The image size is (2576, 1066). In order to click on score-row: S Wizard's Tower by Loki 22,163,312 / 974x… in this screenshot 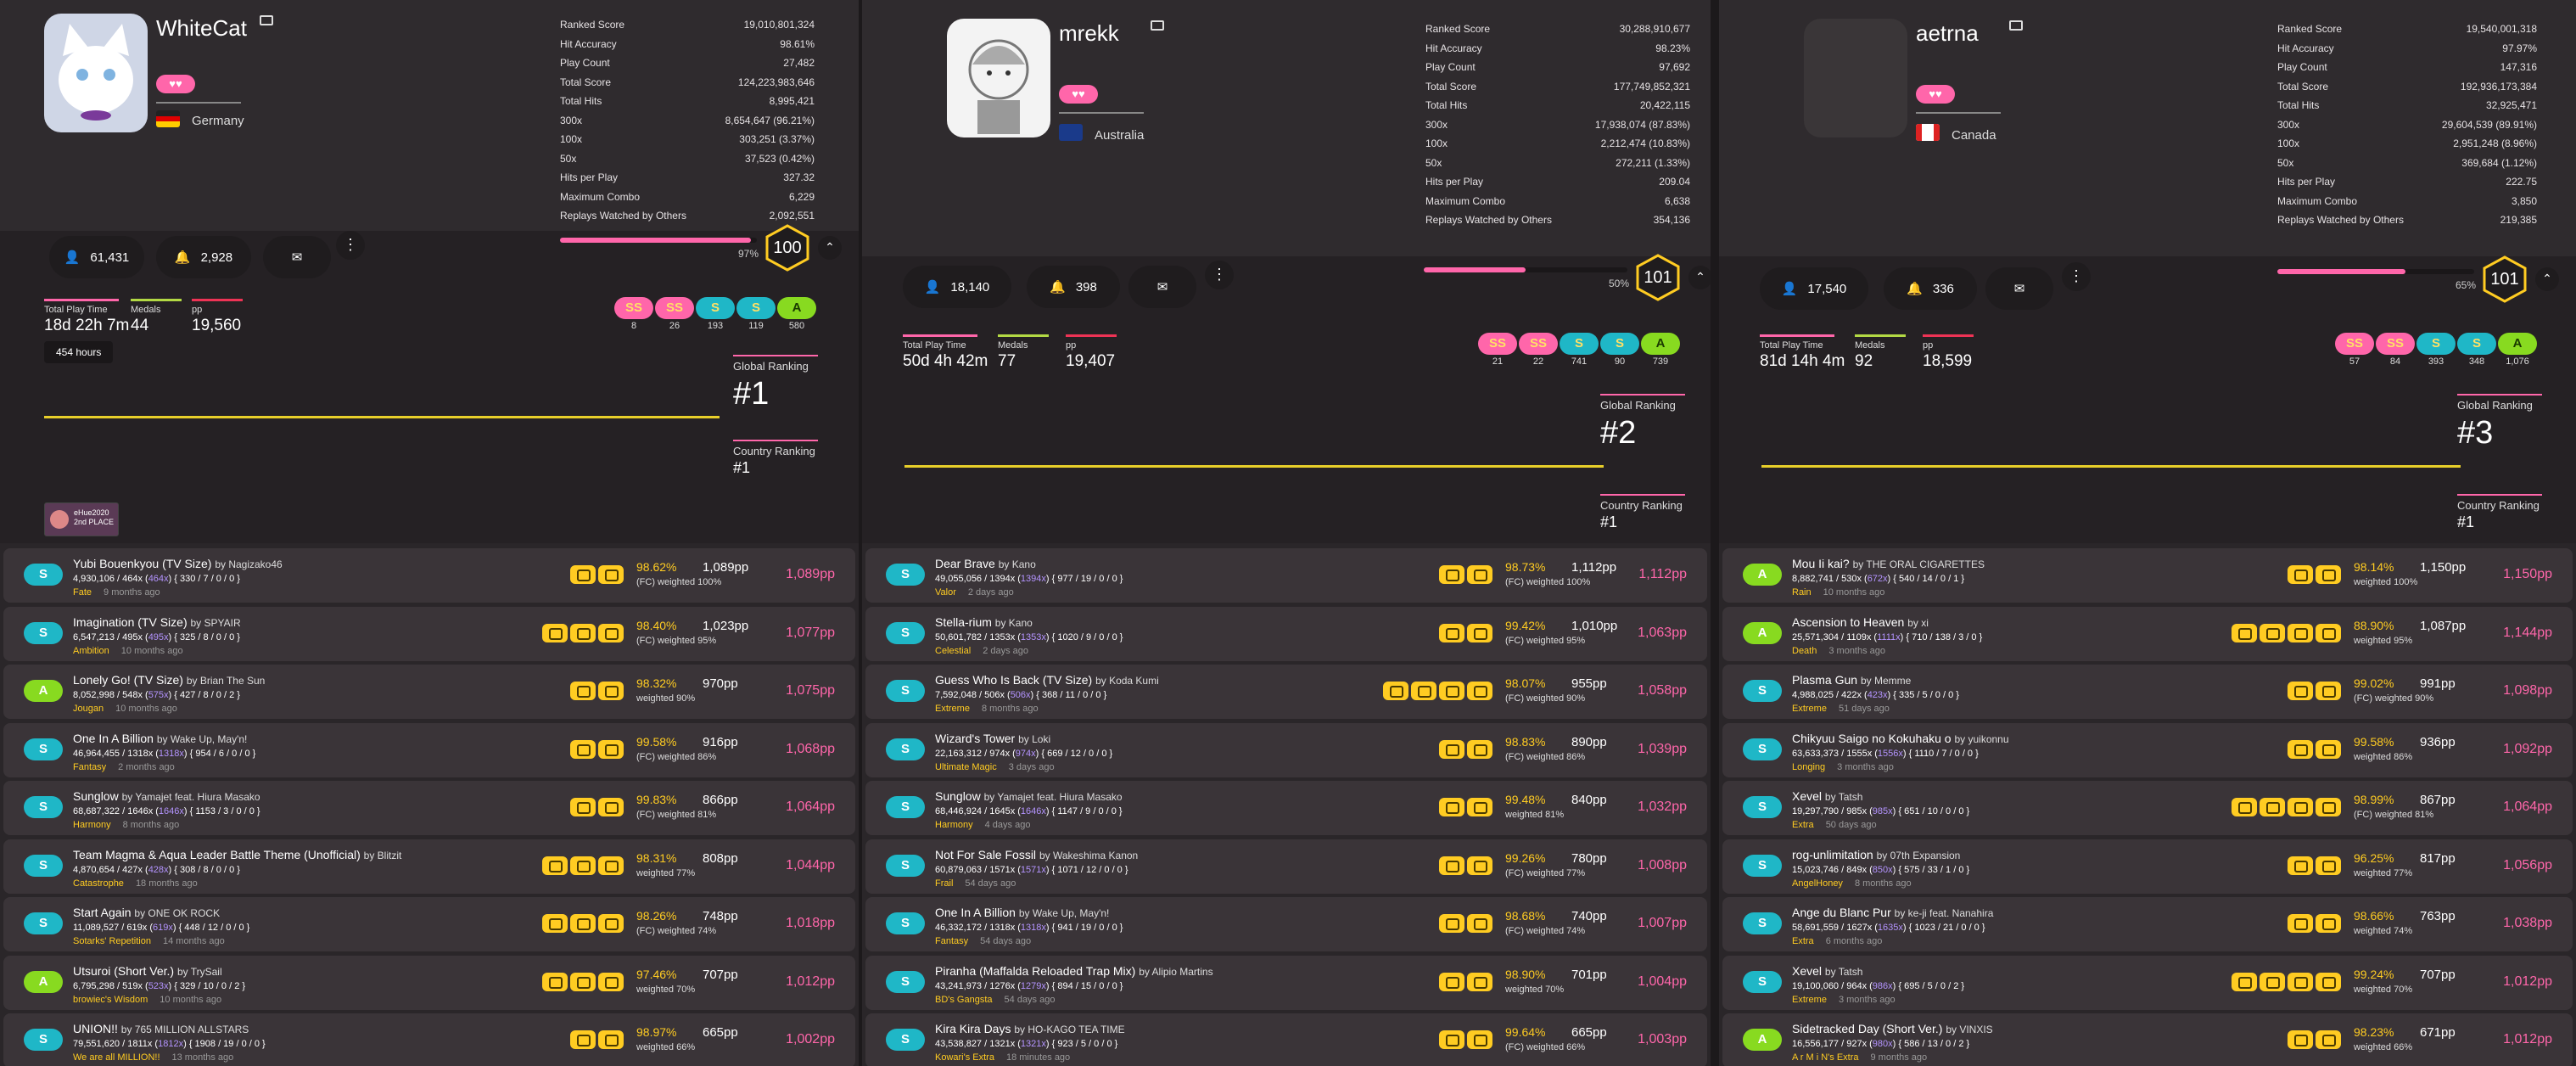, I will do `click(1286, 749)`.